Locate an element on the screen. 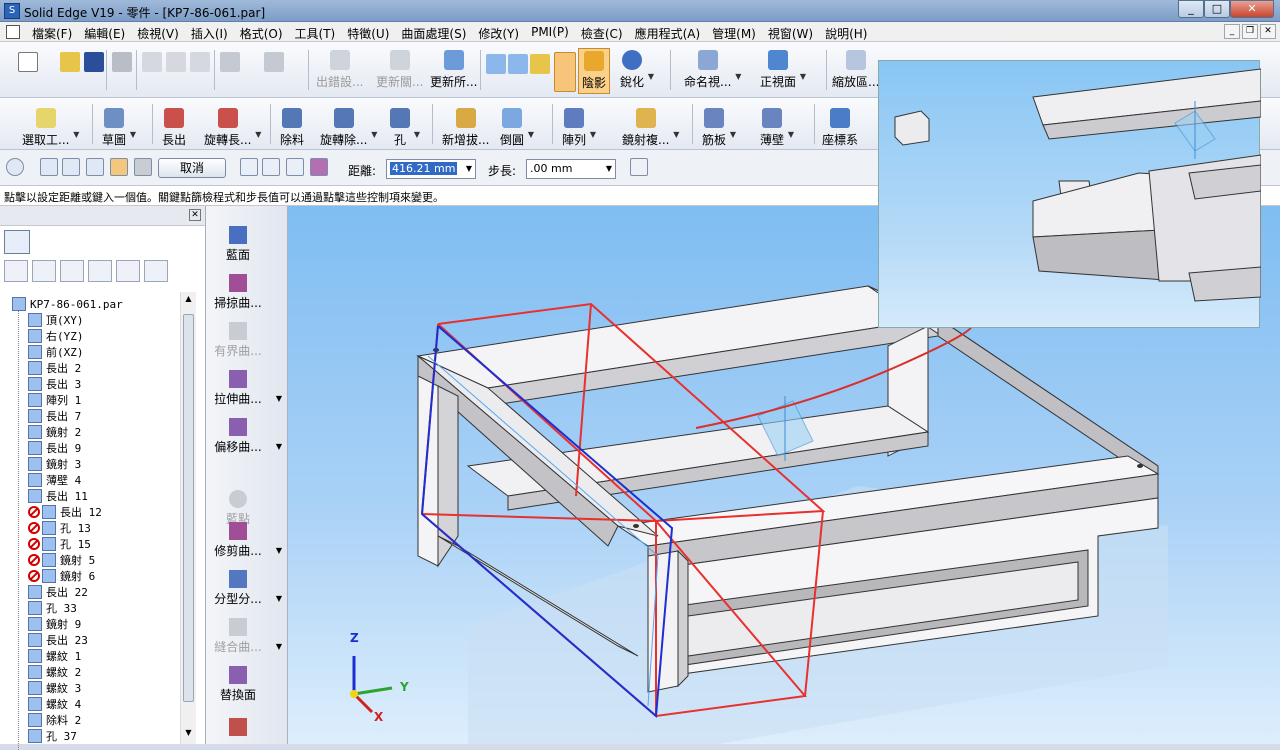 This screenshot has width=1280, height=750. tree-item: 螺紋 4 is located at coordinates (54, 704).